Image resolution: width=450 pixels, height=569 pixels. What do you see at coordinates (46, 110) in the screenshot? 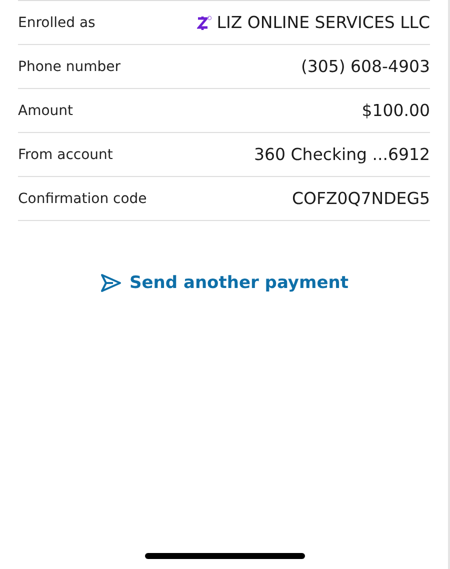
I see `field-label: Amount` at bounding box center [46, 110].